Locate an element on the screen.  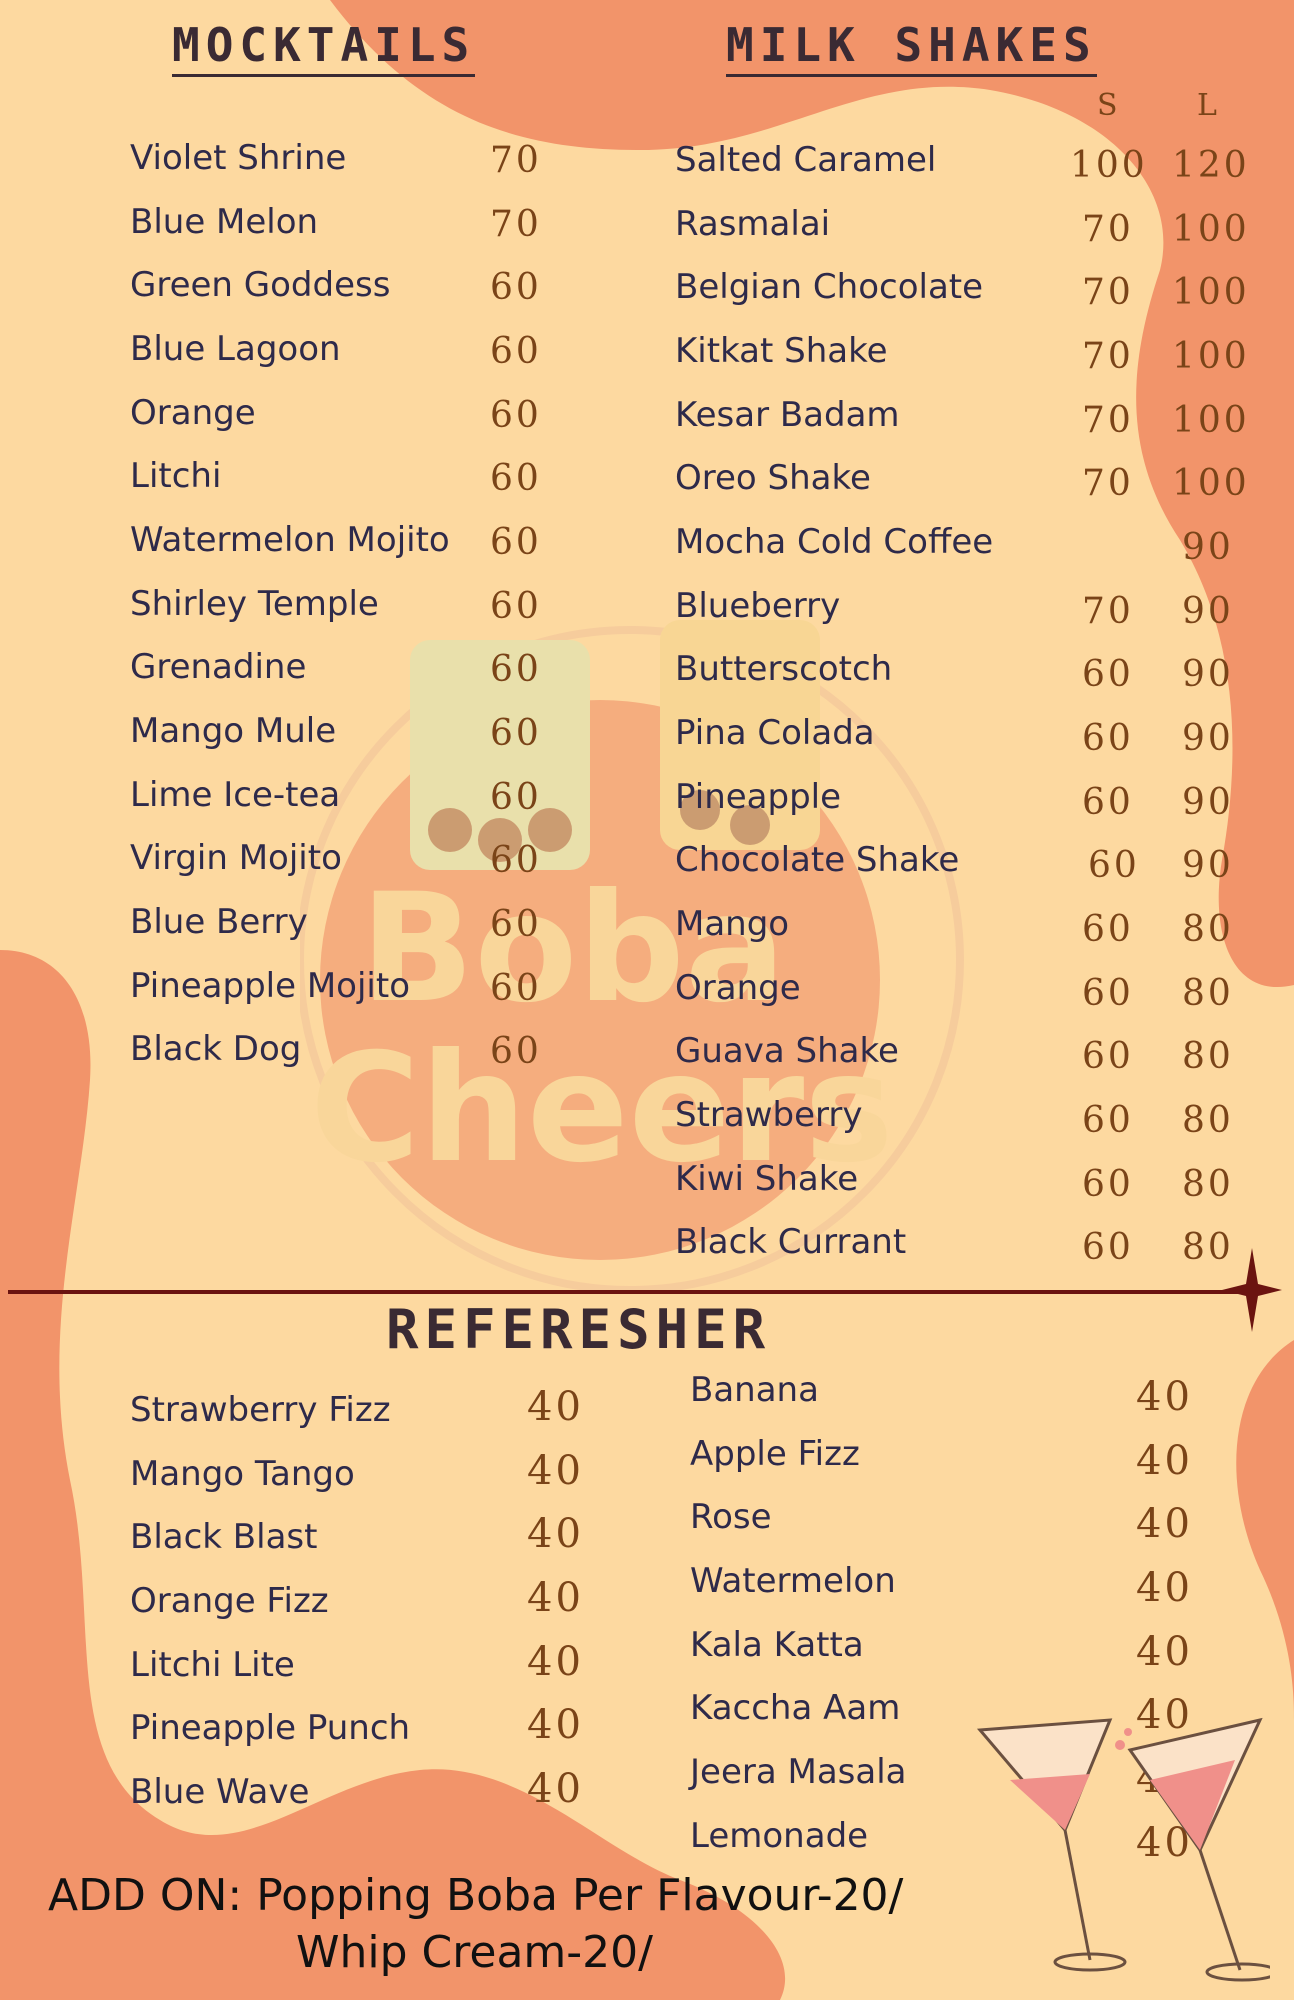
menu-item-name: Mango Mule is located at coordinates (233, 731).